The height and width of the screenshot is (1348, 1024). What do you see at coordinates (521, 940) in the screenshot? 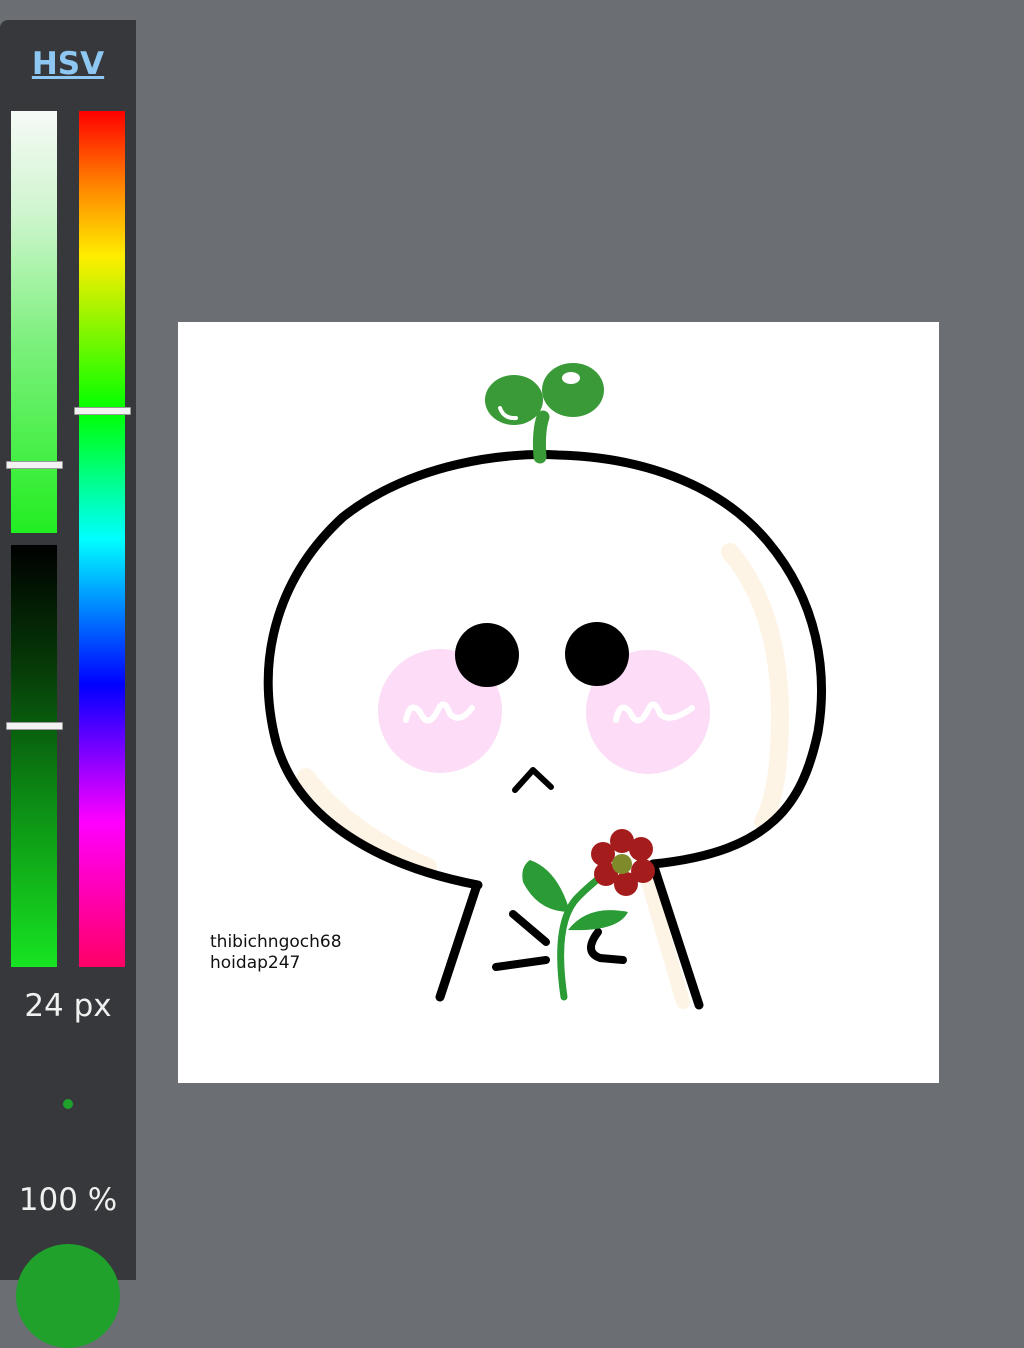
I see `left-arm` at bounding box center [521, 940].